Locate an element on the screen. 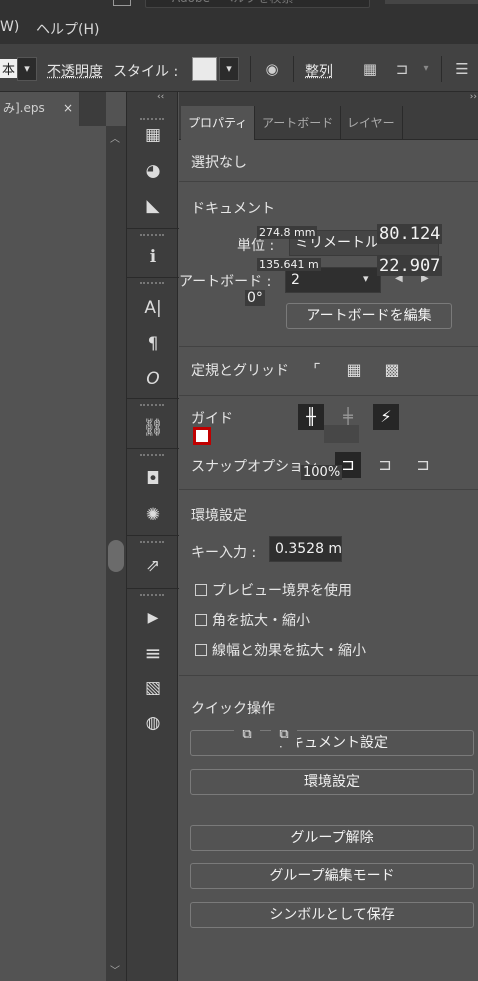 This screenshot has height=981, width=478. use-preview-bounds-checkbox: プレビュー境界を使用 is located at coordinates (273, 590).